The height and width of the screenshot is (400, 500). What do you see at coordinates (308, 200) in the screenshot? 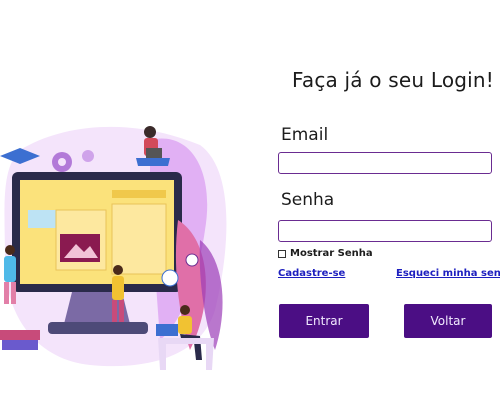
I see `password-label: Senha` at bounding box center [308, 200].